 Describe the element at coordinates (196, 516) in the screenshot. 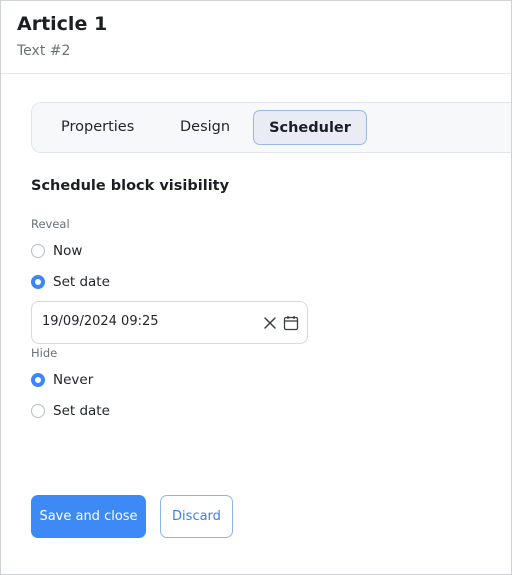

I see `discard-button: Discard` at that location.